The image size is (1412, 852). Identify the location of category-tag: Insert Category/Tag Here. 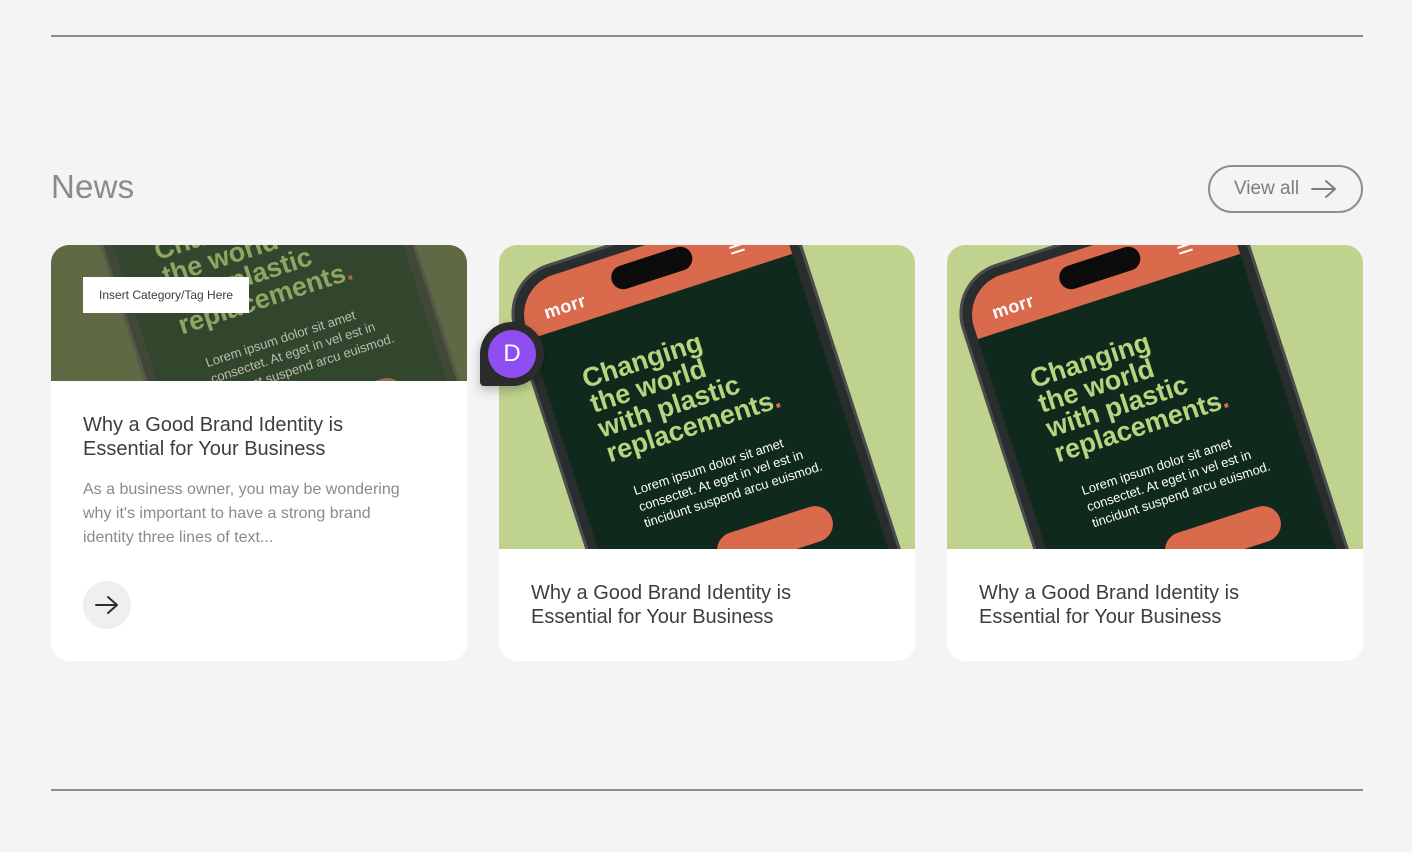
(166, 295).